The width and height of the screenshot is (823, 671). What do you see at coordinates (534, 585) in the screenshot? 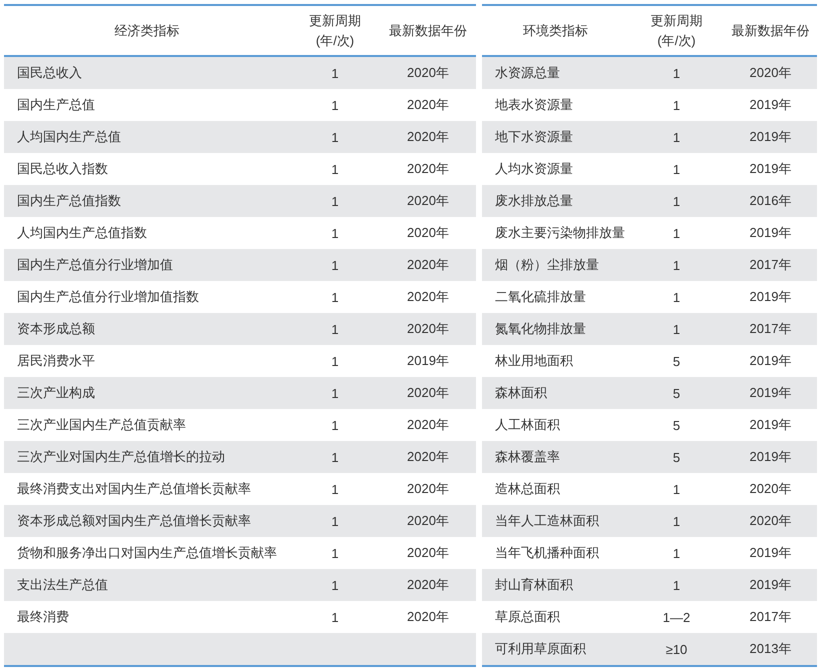
I see `table-cell-text: 封山育林面积` at bounding box center [534, 585].